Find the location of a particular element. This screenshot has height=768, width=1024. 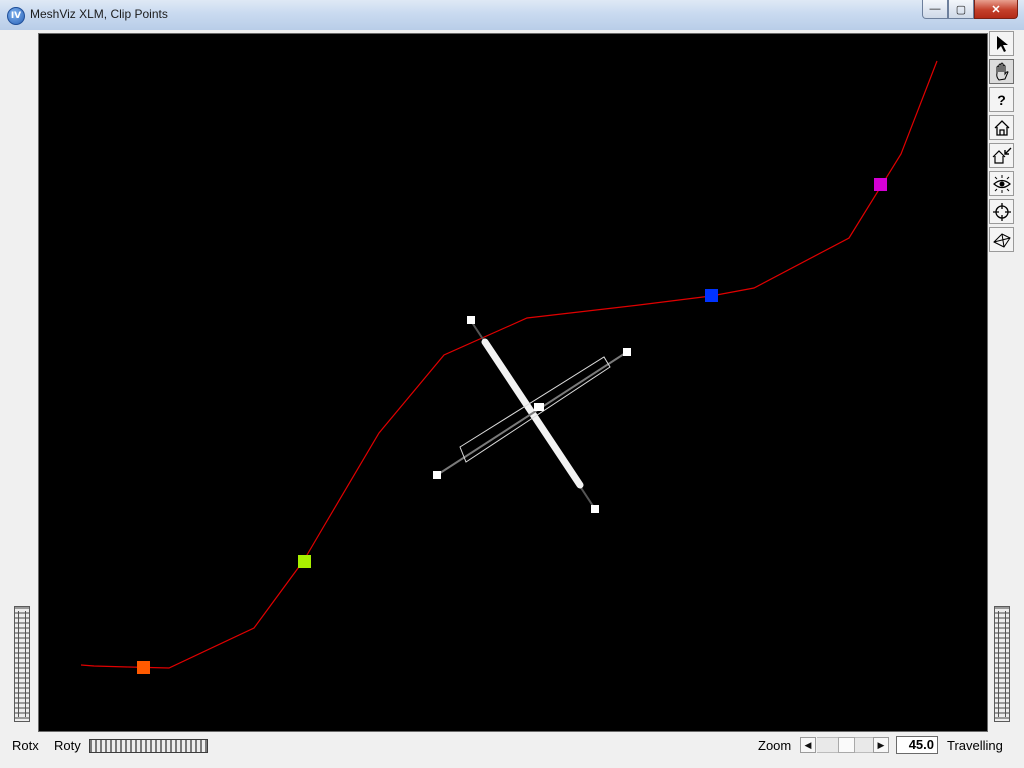

zoom-value-field: 45.0 is located at coordinates (917, 745).